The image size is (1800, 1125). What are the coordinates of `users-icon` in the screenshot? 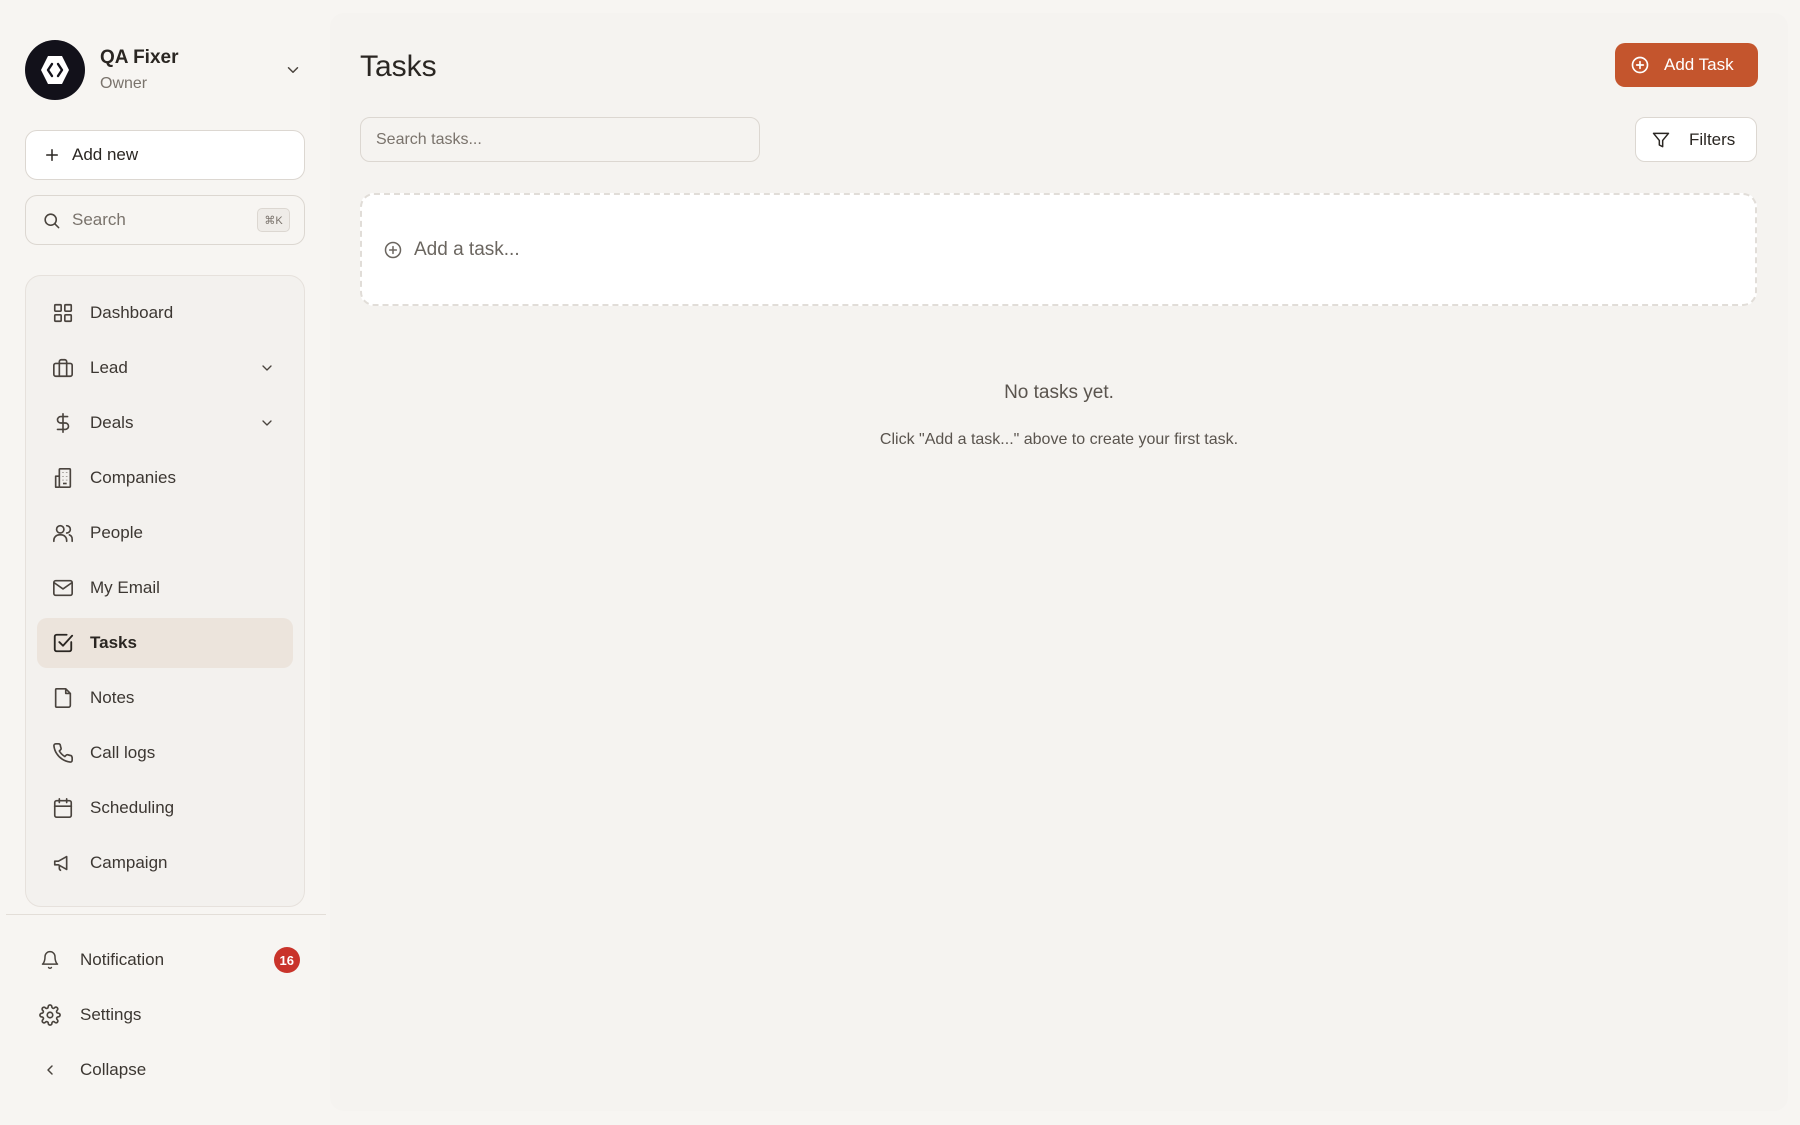 It's located at (63, 533).